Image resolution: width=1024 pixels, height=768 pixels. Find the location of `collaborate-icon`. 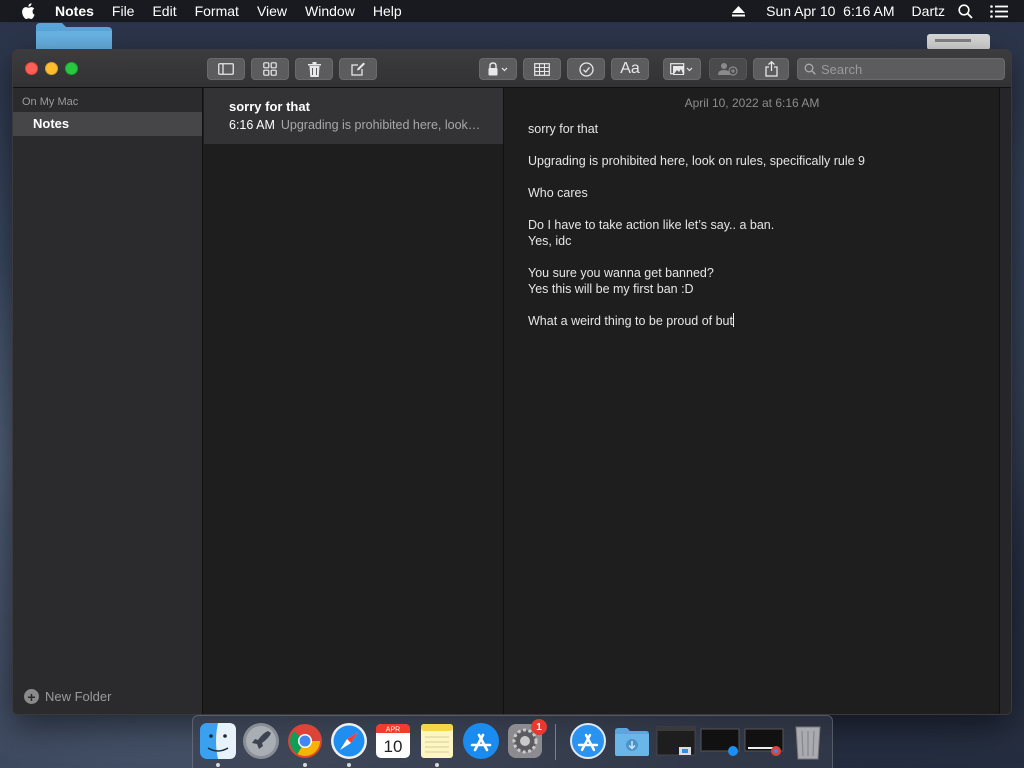

collaborate-icon is located at coordinates (728, 69).